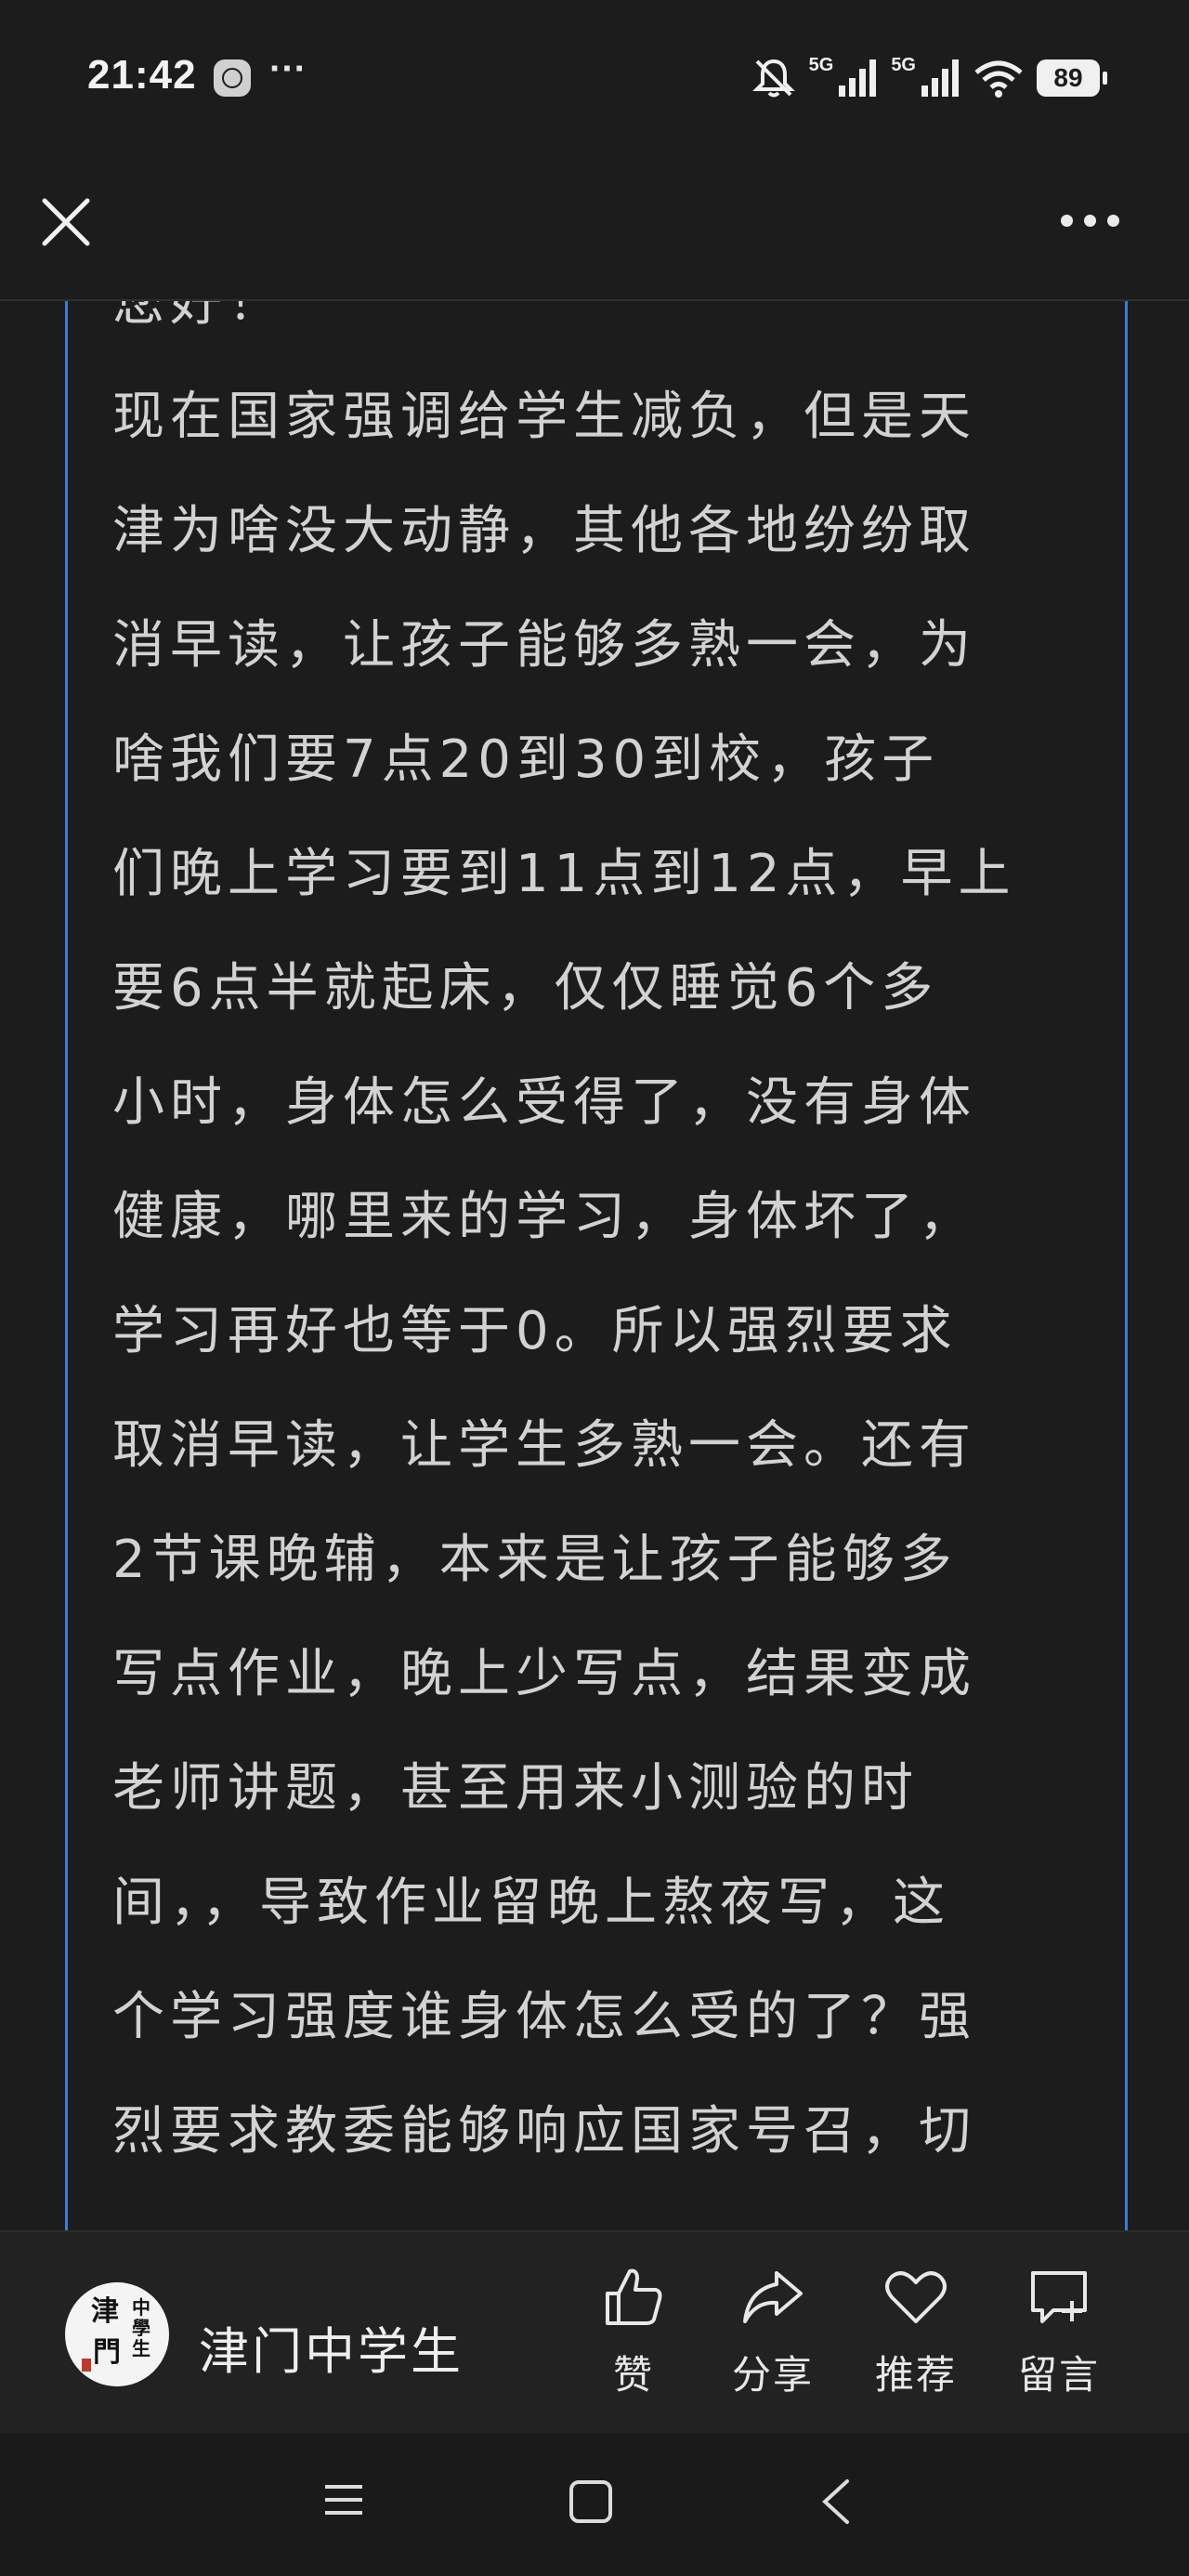  Describe the element at coordinates (821, 64) in the screenshot. I see `network-type-1: 5G` at that location.